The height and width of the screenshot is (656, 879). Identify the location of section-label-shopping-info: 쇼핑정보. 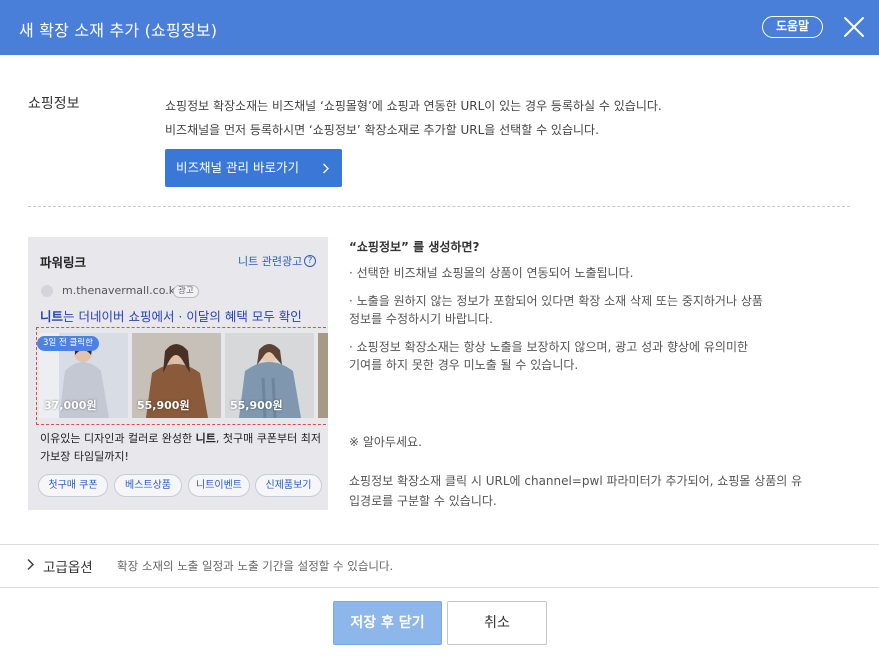
(54, 104).